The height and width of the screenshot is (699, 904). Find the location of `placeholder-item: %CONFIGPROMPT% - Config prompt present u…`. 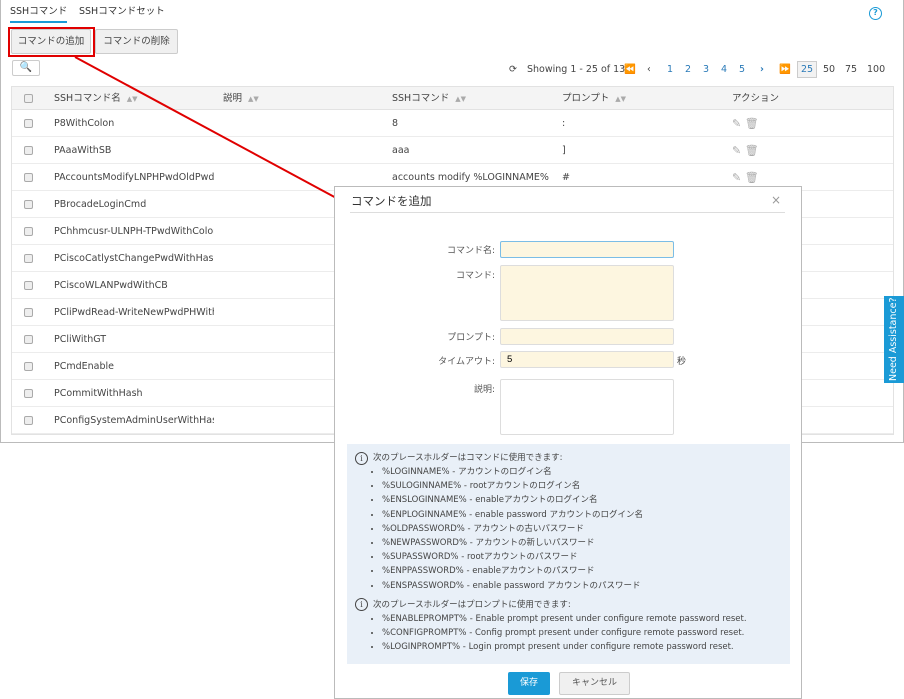

placeholder-item: %CONFIGPROMPT% - Config prompt present u… is located at coordinates (582, 633).